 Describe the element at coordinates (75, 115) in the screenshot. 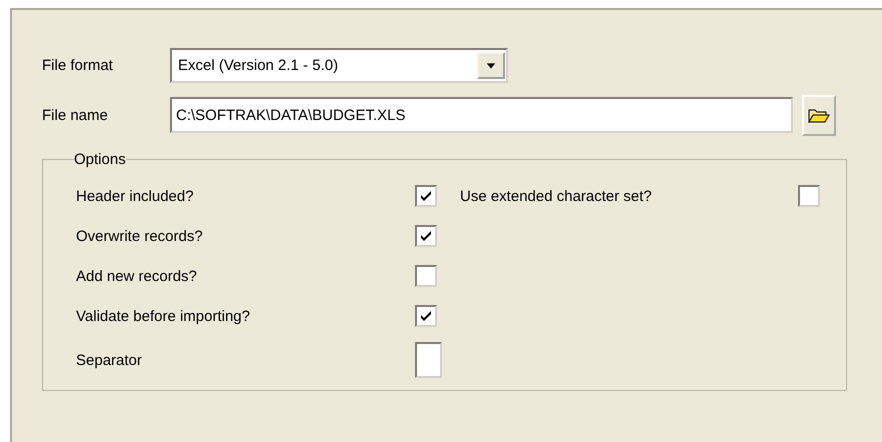

I see `field-label: File name` at that location.